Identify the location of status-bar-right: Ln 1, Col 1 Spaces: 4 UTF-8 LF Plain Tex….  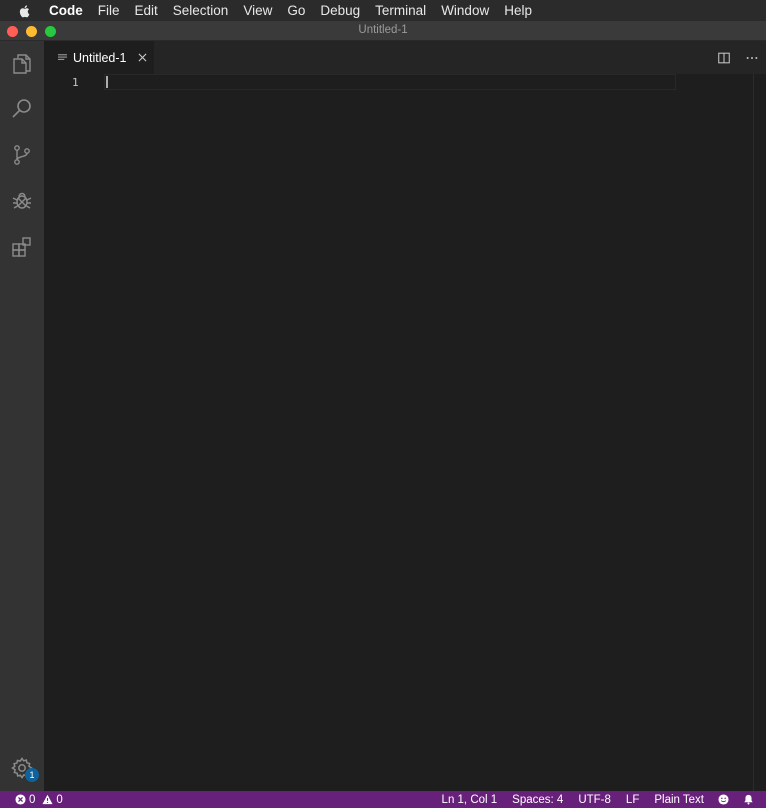
(596, 800).